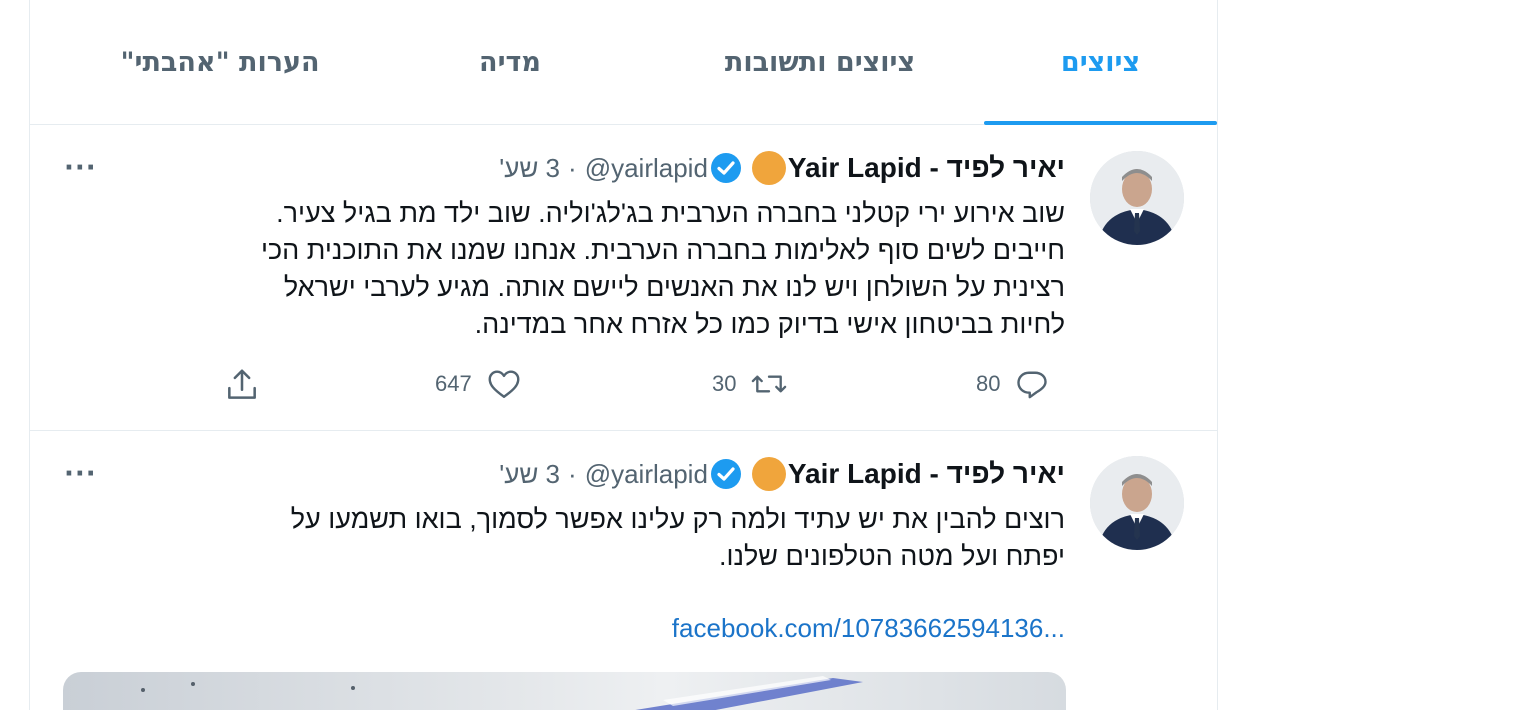  I want to click on reply-icon, so click(1032, 385).